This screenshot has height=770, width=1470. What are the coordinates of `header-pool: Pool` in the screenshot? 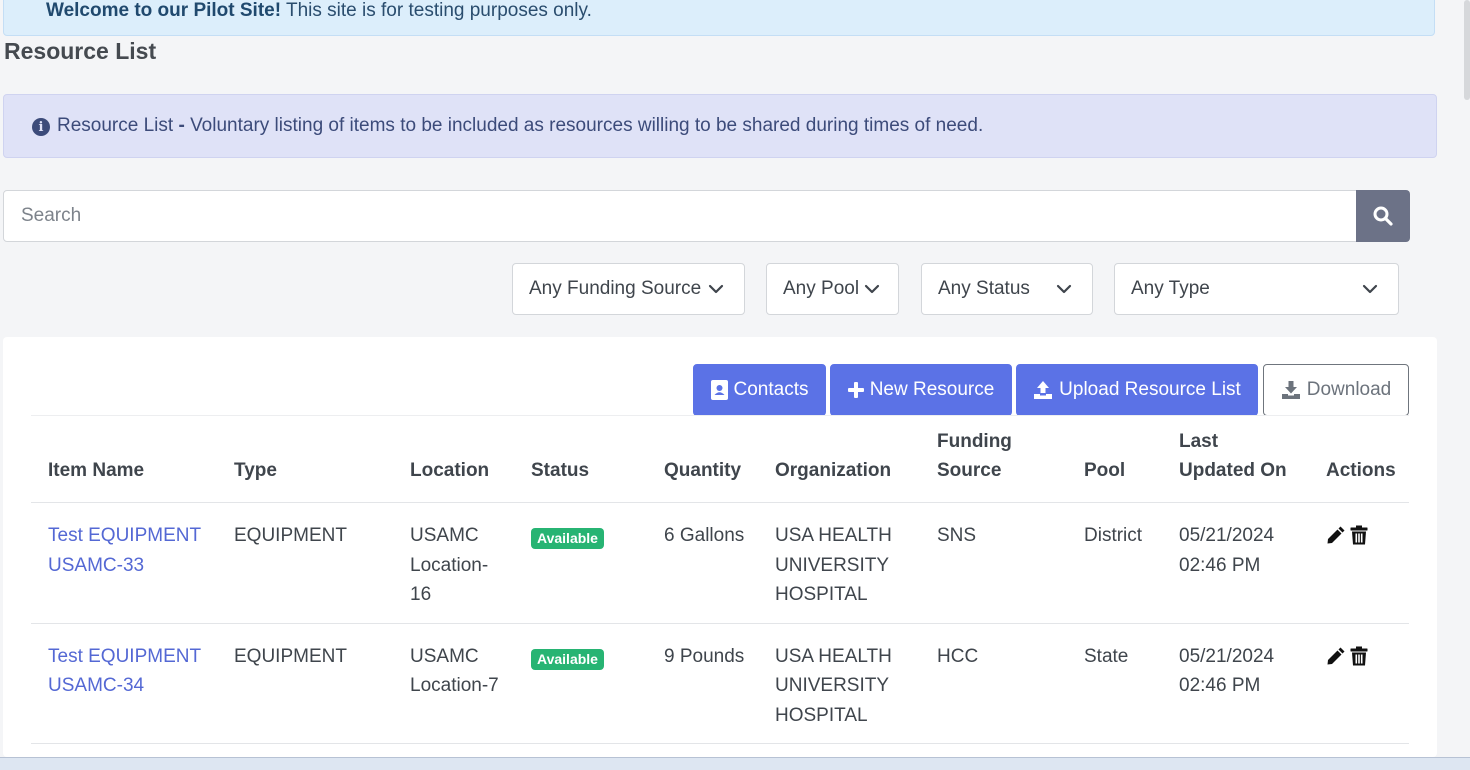 It's located at (1114, 465).